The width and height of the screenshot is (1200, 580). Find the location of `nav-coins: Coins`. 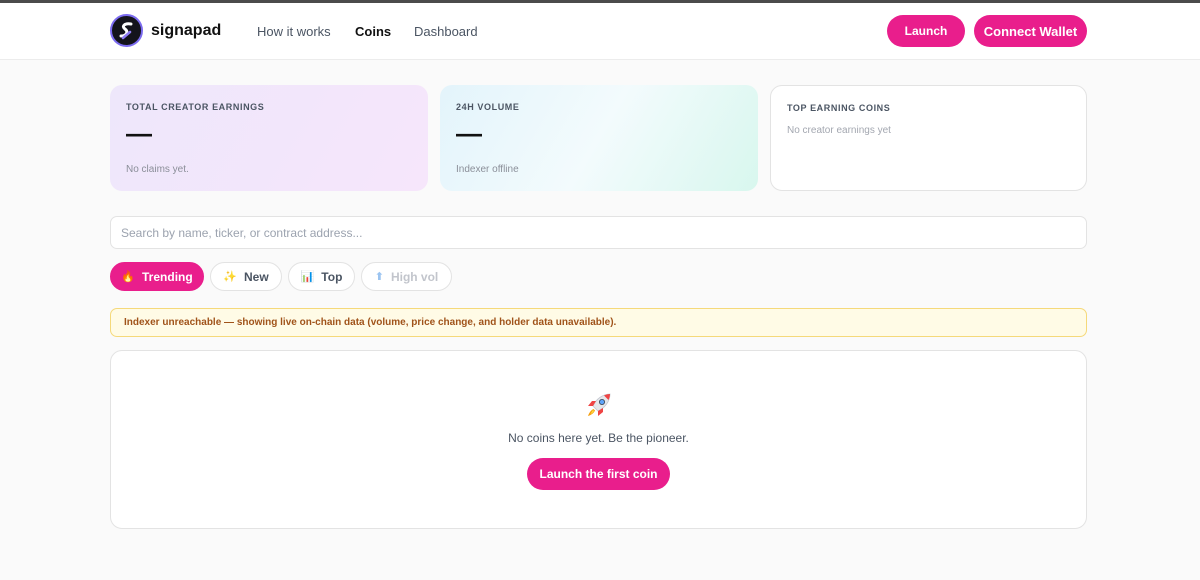

nav-coins: Coins is located at coordinates (373, 31).